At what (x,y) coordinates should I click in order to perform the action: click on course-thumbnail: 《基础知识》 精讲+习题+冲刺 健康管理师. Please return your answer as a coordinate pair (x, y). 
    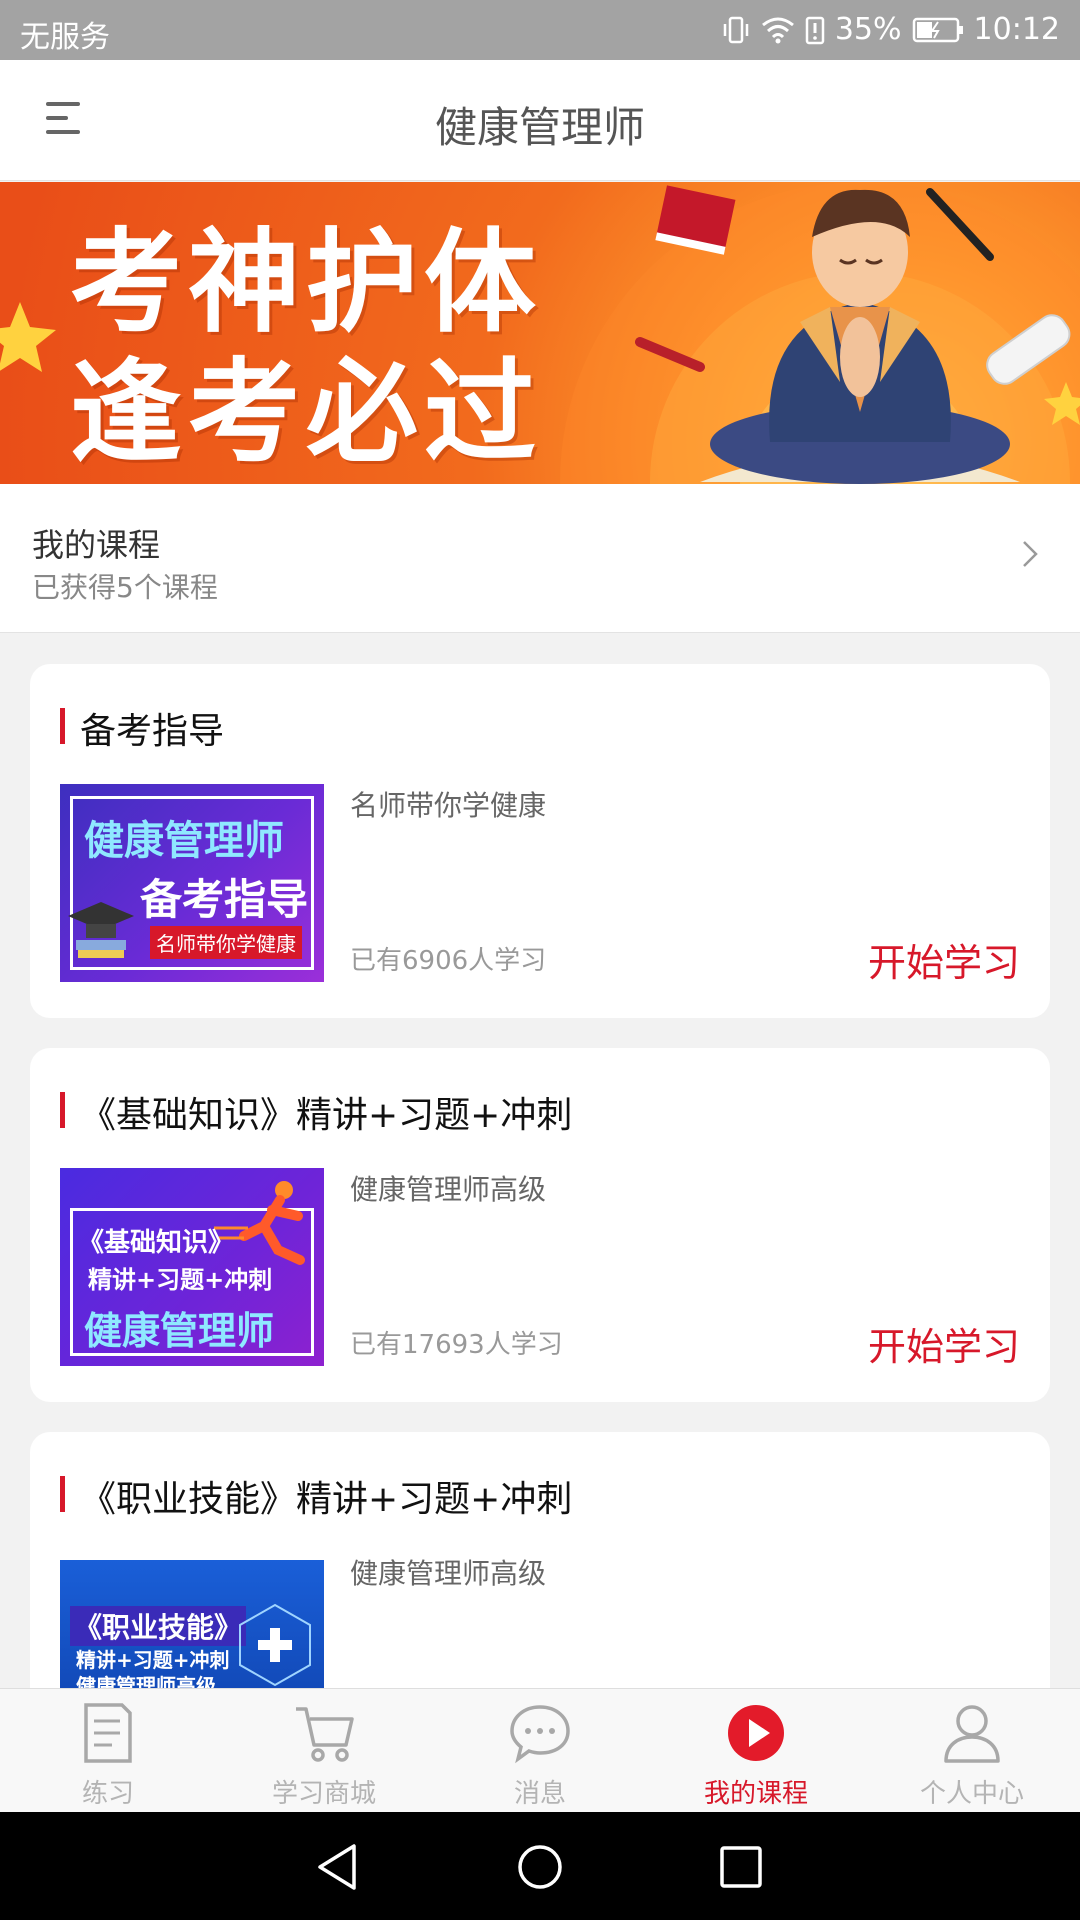
    Looking at the image, I should click on (192, 1267).